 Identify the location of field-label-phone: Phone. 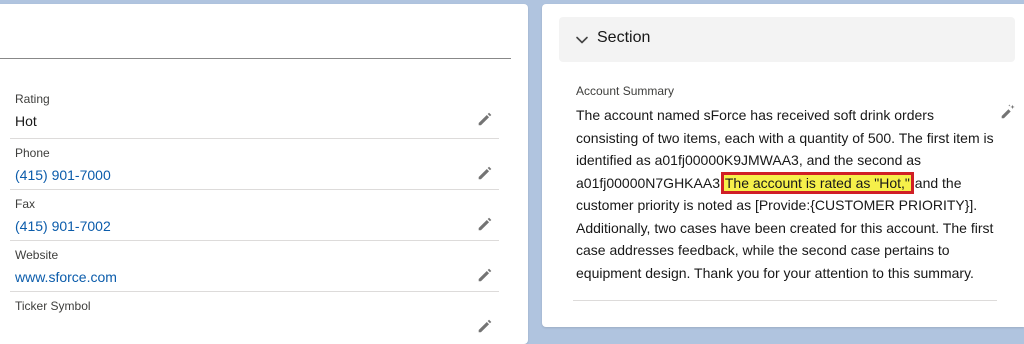
(32, 153).